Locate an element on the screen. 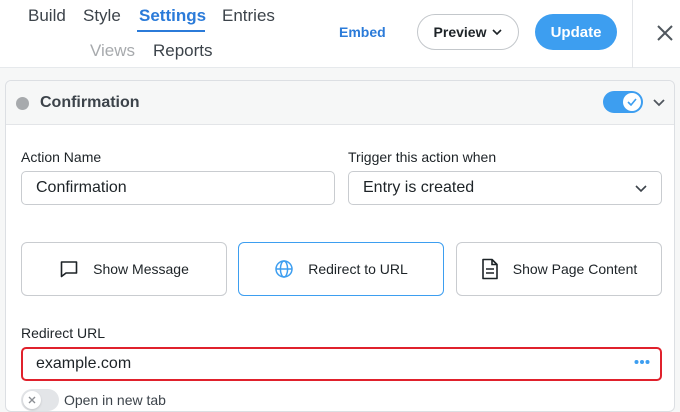 The image size is (680, 412). trigger-select: Entry is created is located at coordinates (505, 188).